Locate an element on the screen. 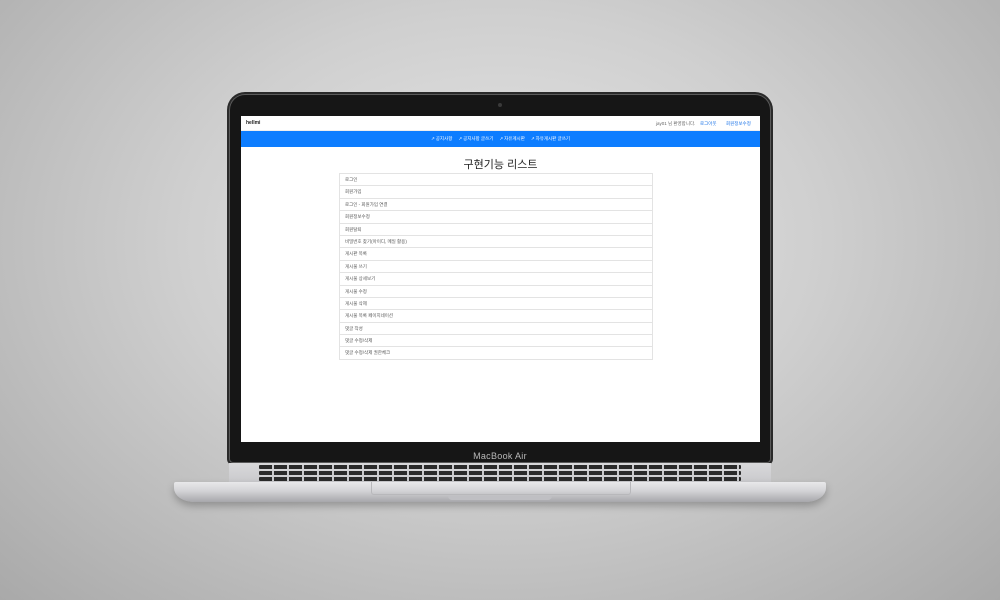 The width and height of the screenshot is (1000, 600). list-item: 회원가입 is located at coordinates (496, 192).